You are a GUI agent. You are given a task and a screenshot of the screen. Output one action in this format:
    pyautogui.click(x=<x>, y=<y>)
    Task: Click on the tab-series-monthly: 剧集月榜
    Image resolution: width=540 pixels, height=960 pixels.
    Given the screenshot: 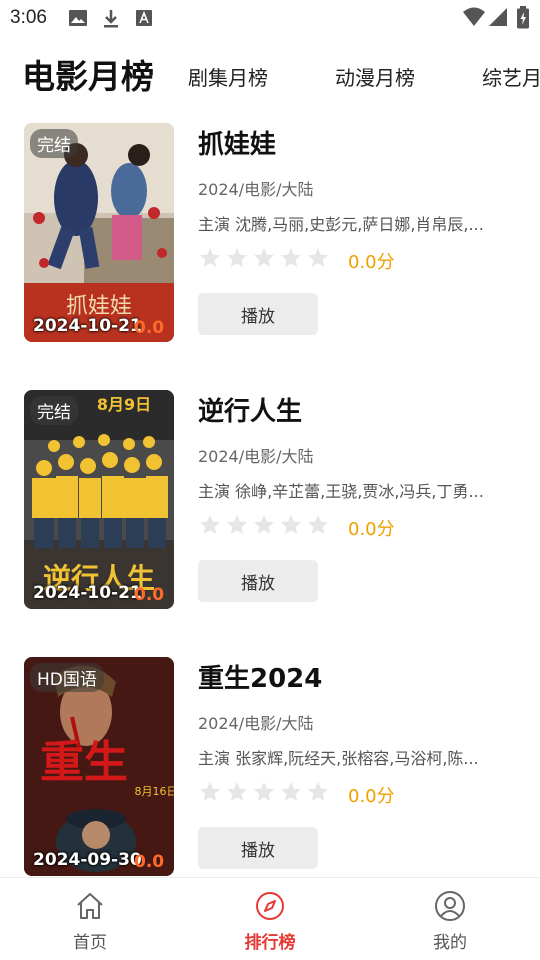 What is the action you would take?
    pyautogui.click(x=228, y=76)
    